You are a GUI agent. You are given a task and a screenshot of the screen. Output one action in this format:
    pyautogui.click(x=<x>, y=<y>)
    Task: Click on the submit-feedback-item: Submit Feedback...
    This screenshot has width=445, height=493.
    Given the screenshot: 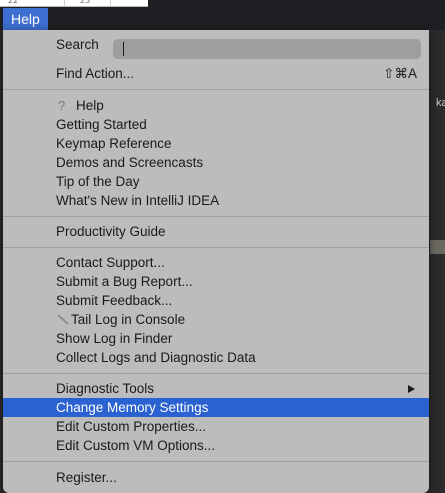 What is the action you would take?
    pyautogui.click(x=216, y=300)
    